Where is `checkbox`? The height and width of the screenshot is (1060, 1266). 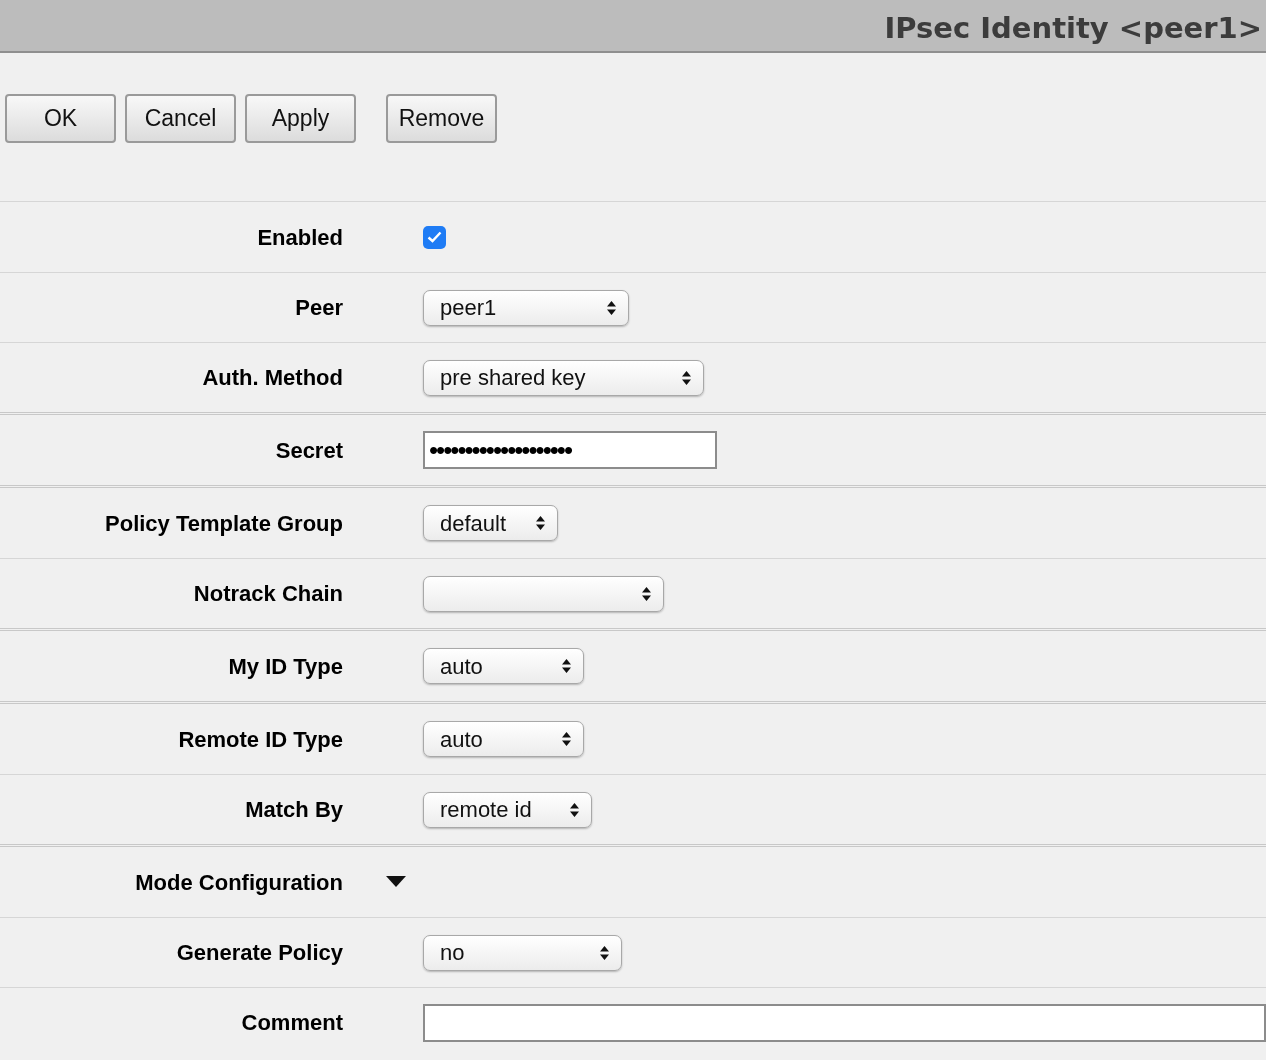 checkbox is located at coordinates (434, 237).